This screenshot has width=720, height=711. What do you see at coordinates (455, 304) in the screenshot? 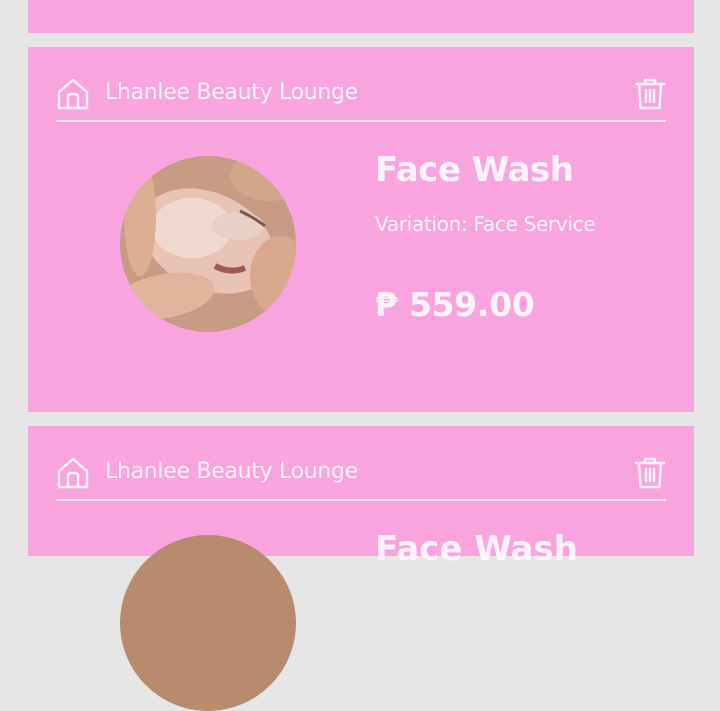
I see `product-price: ₱ 559.00` at bounding box center [455, 304].